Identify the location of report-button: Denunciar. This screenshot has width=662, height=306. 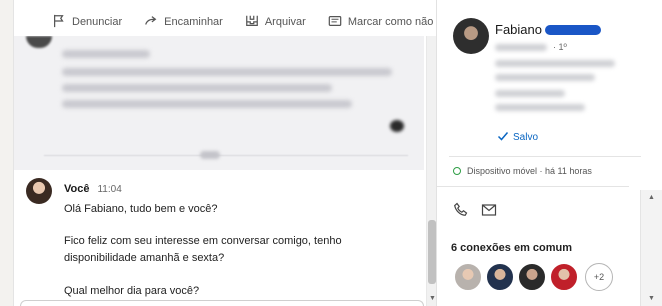
(87, 22).